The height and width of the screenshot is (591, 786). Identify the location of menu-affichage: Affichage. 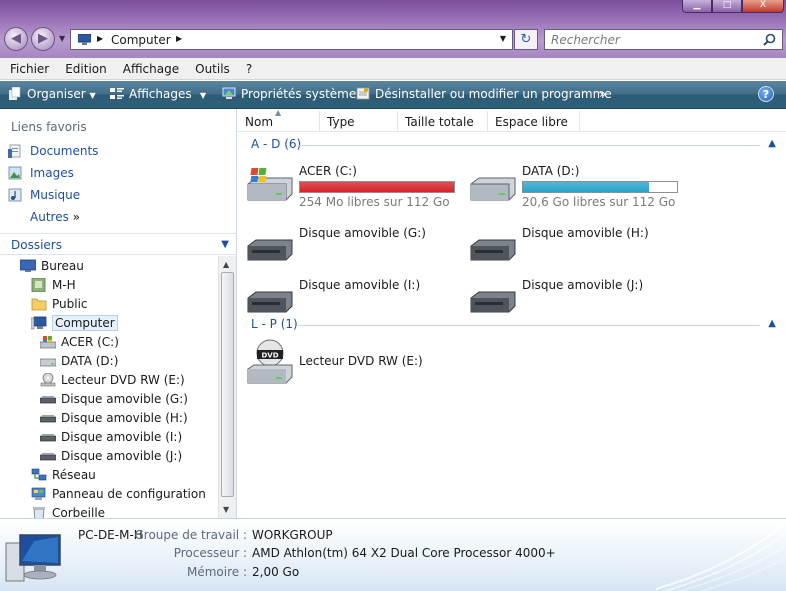
(149, 68).